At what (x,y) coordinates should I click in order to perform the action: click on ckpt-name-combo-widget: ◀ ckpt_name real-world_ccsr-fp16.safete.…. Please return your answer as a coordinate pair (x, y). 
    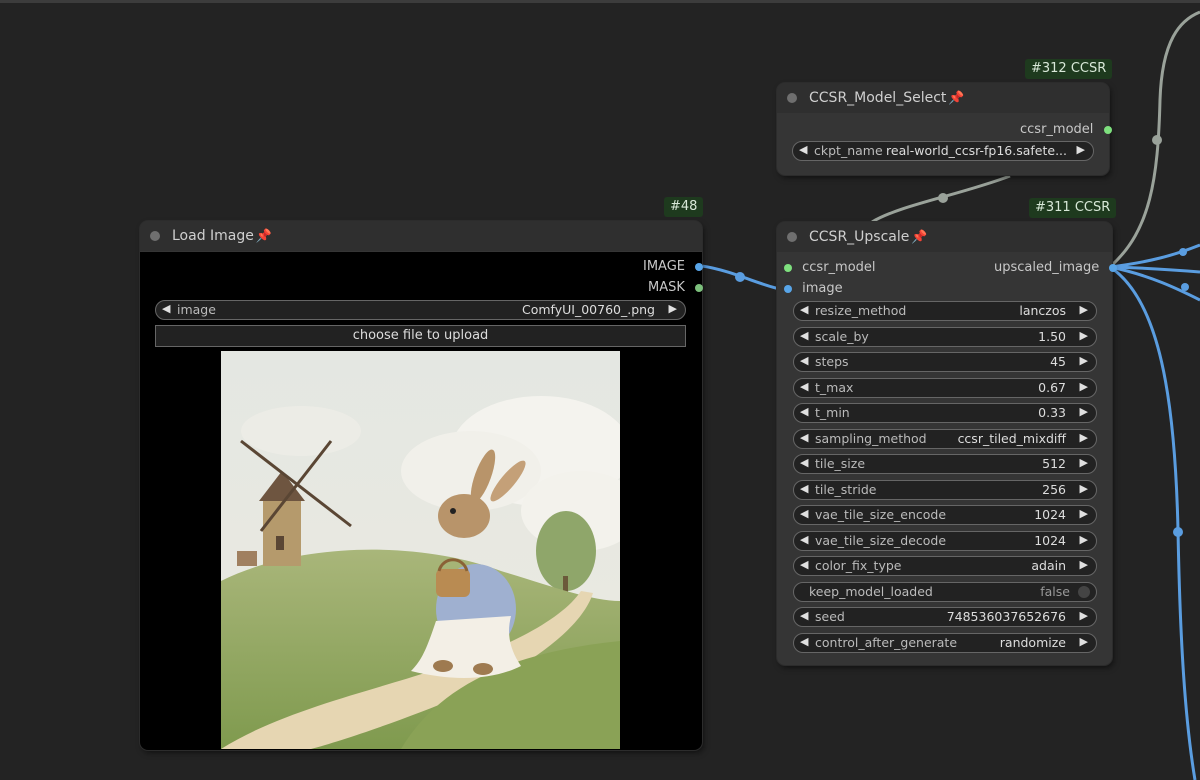
    Looking at the image, I should click on (943, 151).